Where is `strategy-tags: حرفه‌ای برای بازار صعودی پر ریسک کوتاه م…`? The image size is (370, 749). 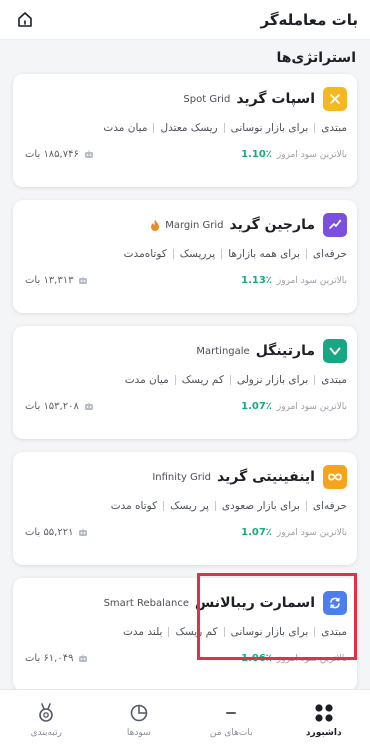 strategy-tags: حرفه‌ای برای بازار صعودی پر ریسک کوتاه م… is located at coordinates (186, 506).